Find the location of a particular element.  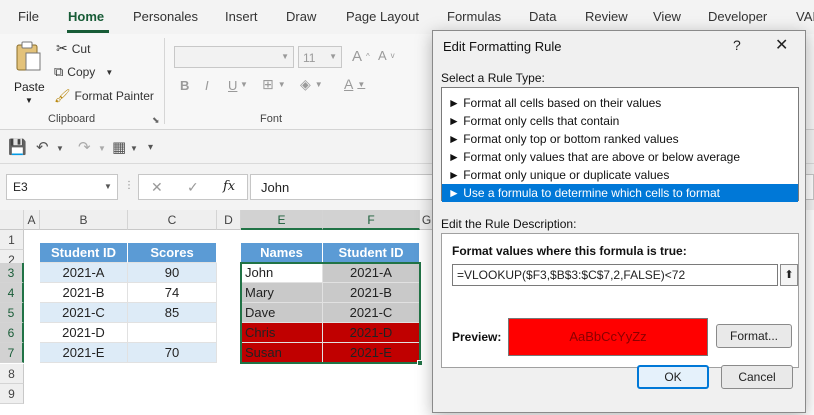

save-icon: 💾 is located at coordinates (17, 147).